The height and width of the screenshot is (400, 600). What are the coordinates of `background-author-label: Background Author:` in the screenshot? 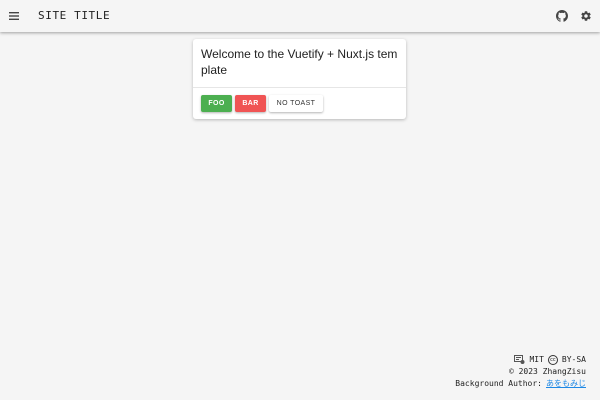 It's located at (498, 383).